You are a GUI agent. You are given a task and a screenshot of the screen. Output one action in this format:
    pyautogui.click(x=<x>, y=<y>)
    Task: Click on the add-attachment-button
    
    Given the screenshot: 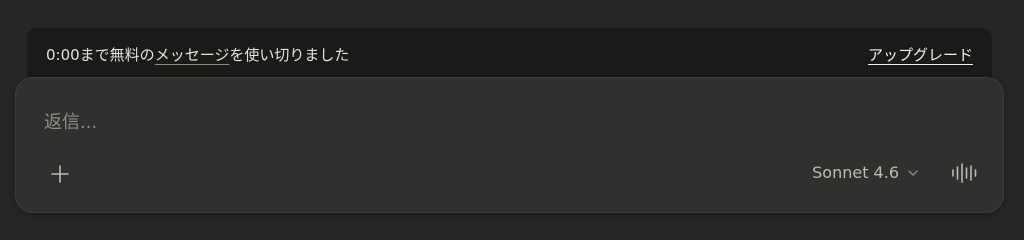 What is the action you would take?
    pyautogui.click(x=60, y=174)
    